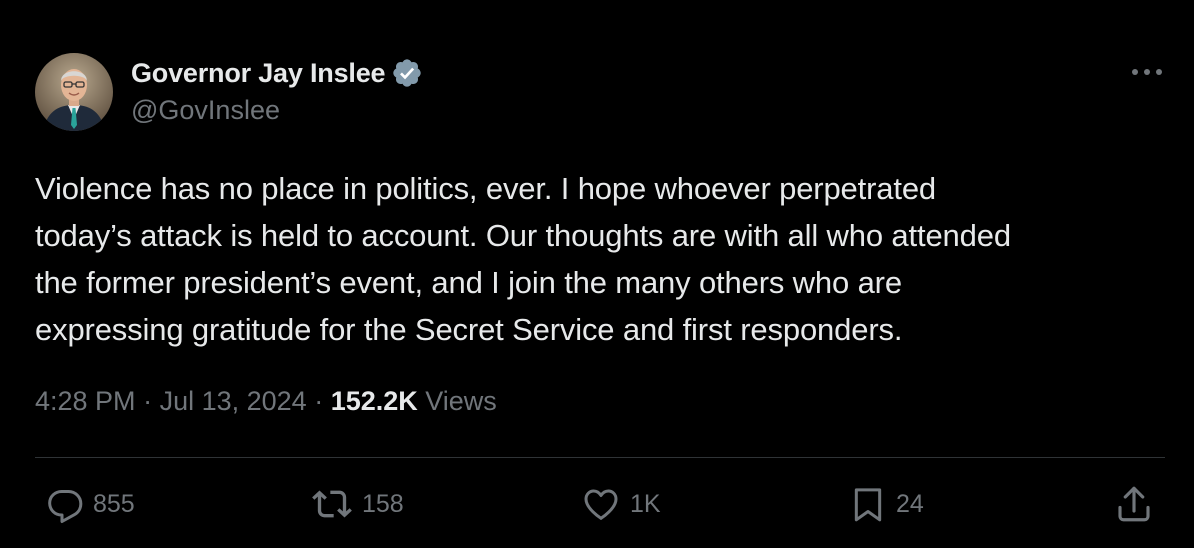 This screenshot has width=1194, height=548. I want to click on bookmark-count: 24, so click(910, 503).